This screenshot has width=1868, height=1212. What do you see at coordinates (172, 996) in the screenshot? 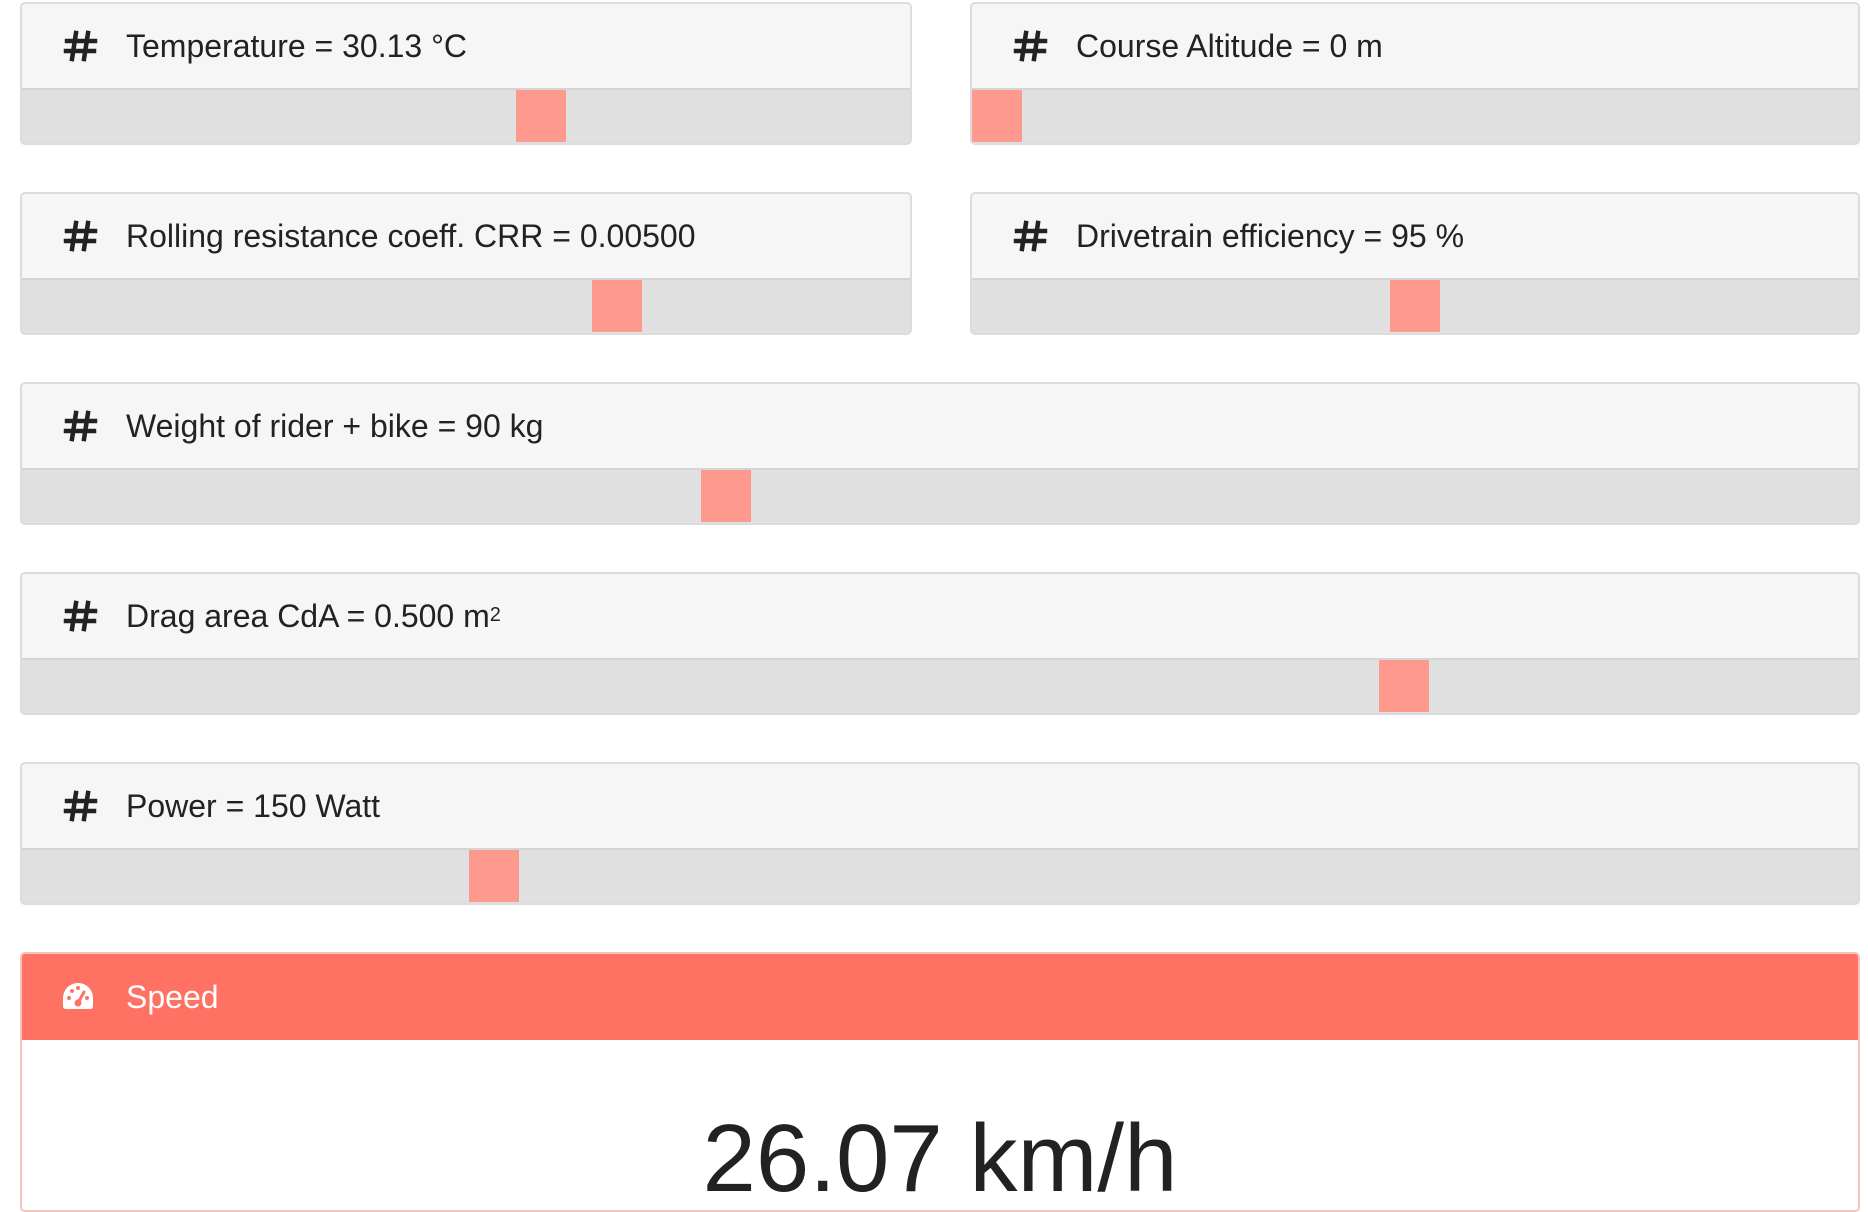
I see `speed-title: Speed` at bounding box center [172, 996].